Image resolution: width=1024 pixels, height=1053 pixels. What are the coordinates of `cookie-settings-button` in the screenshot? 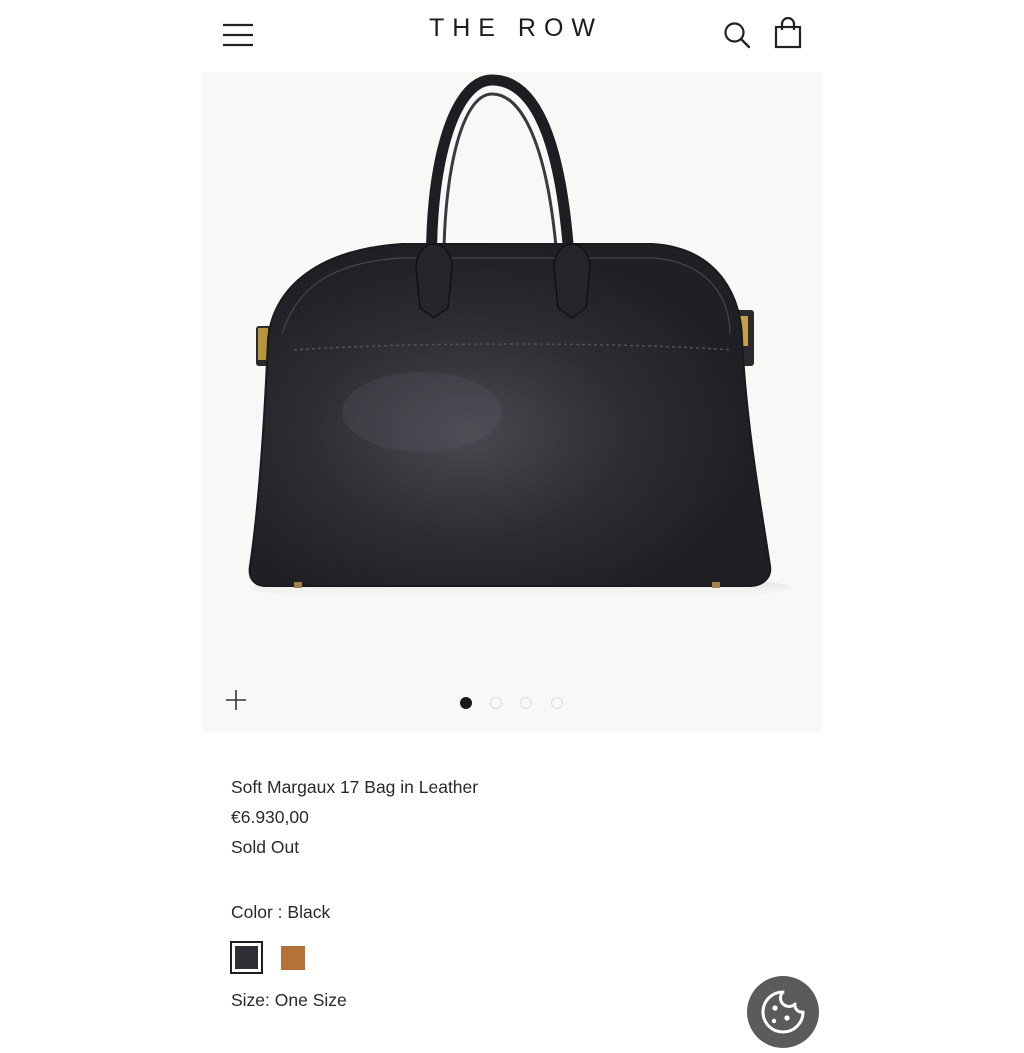 It's located at (783, 1012).